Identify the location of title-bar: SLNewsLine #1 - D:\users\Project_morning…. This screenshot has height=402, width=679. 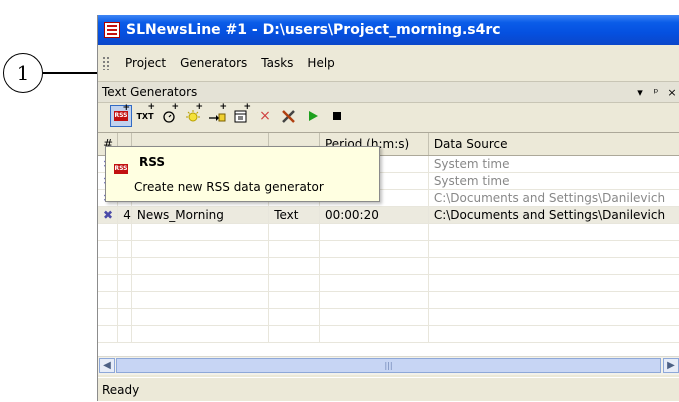
(388, 30).